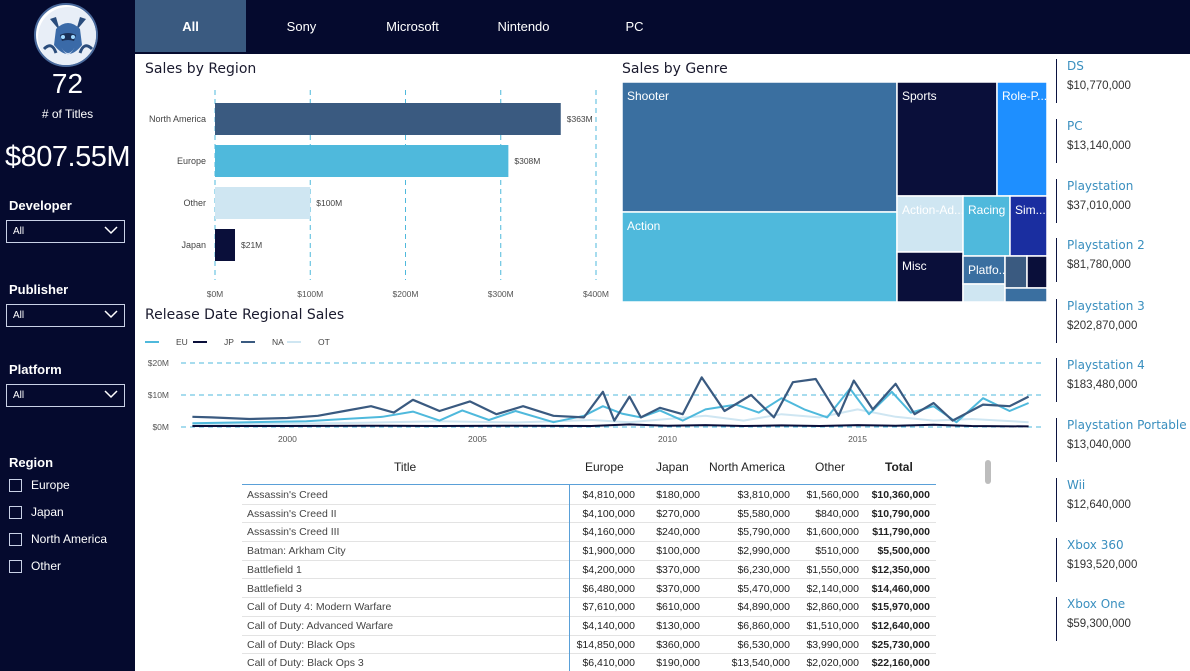 The width and height of the screenshot is (1190, 671). What do you see at coordinates (19, 395) in the screenshot?
I see `platform-value: All` at bounding box center [19, 395].